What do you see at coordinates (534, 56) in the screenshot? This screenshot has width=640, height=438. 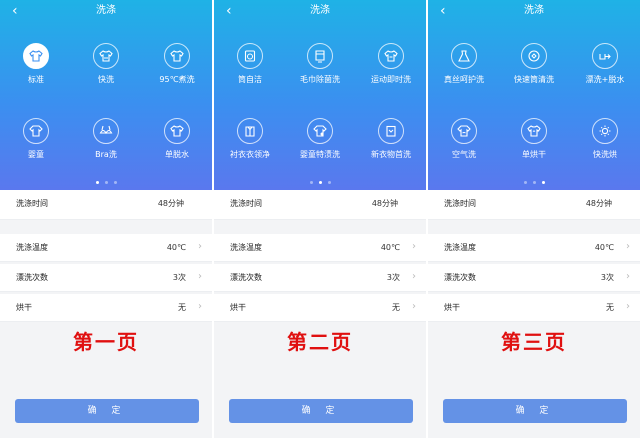 I see `drum-fast-icon` at bounding box center [534, 56].